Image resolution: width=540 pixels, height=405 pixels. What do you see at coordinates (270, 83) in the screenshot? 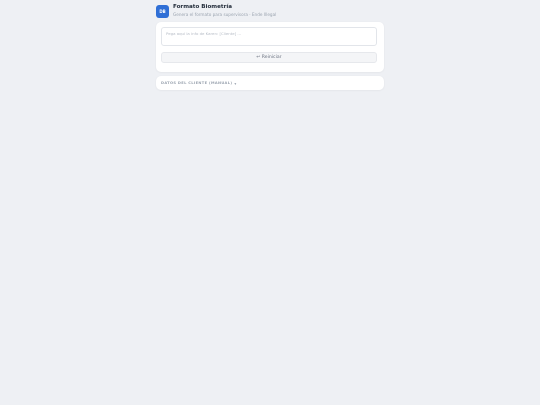
I see `client-data-section: DATOS DEL CLIENTE (MANUAL) ▾` at bounding box center [270, 83].